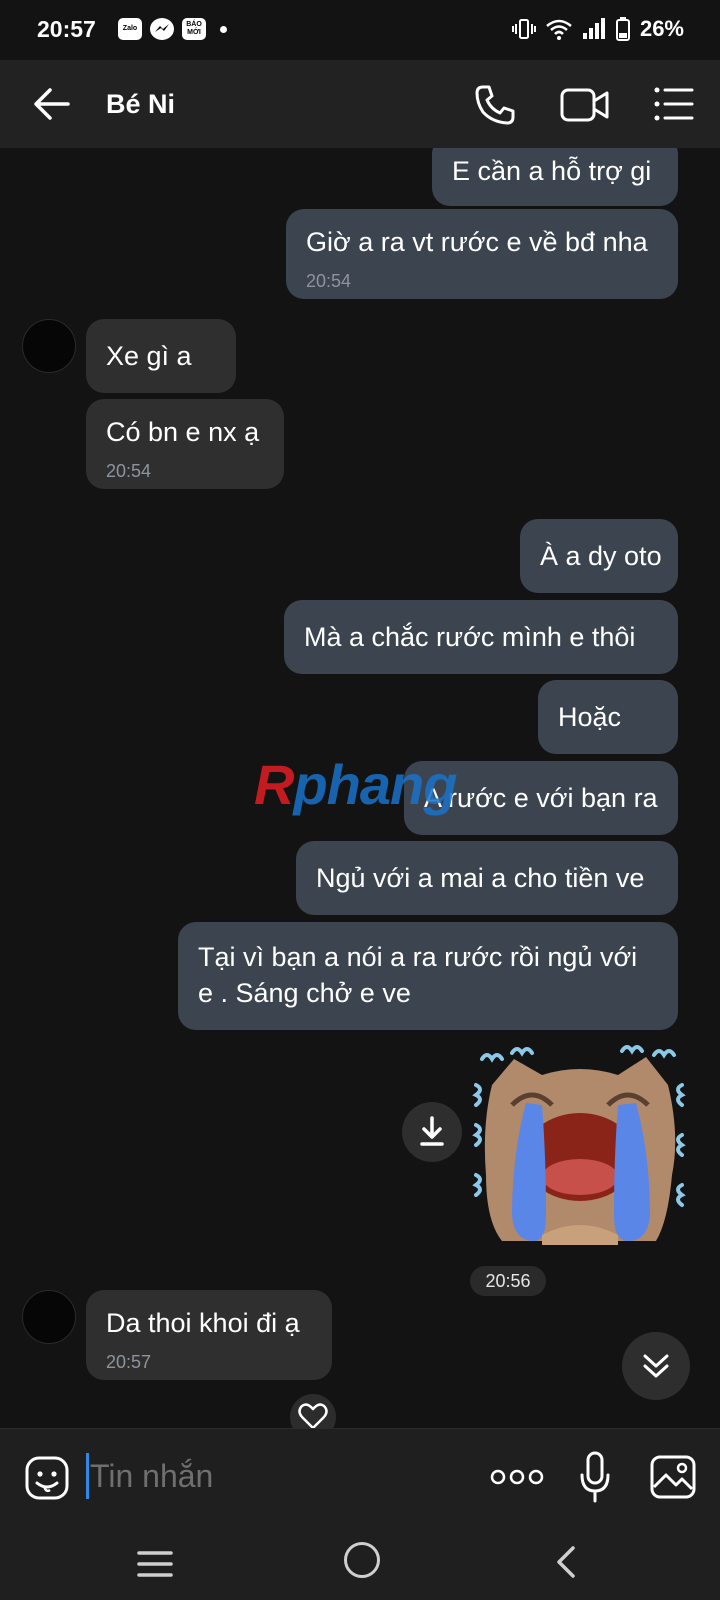 The width and height of the screenshot is (720, 1600). I want to click on message-bubble-outgoing: Hoặc, so click(608, 717).